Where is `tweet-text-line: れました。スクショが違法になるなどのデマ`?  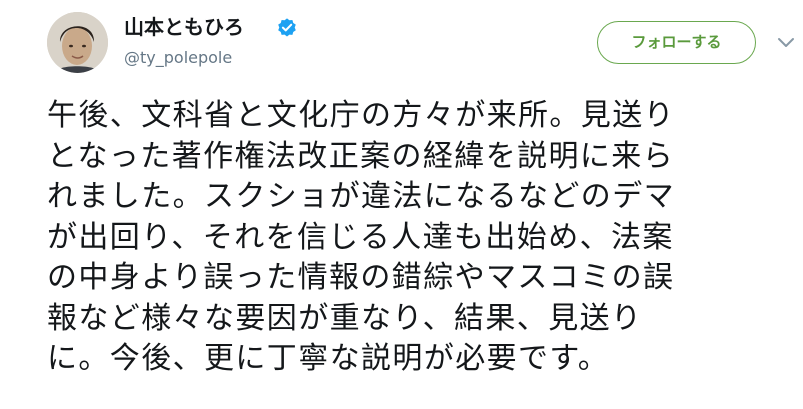 tweet-text-line: れました。スクショが違法になるなどのデマ is located at coordinates (361, 196).